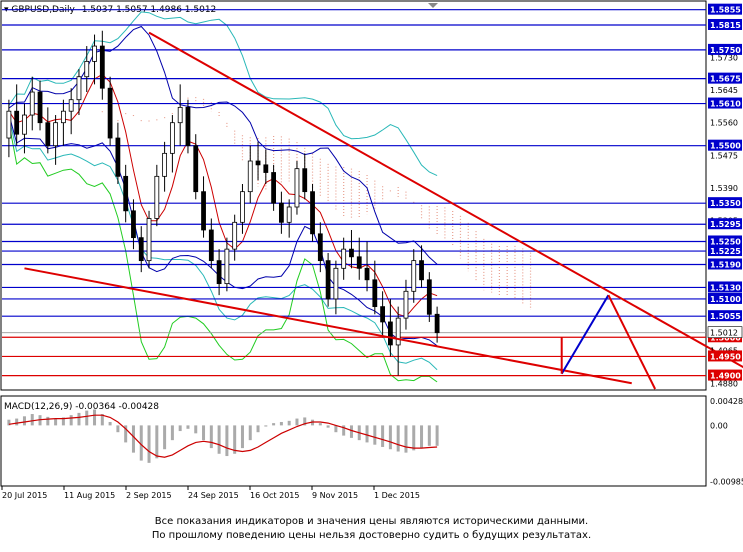 Image resolution: width=743 pixels, height=552 pixels. What do you see at coordinates (81, 407) in the screenshot?
I see `macd-label: MACD(12,26,9) -0.00364 -0.00428` at bounding box center [81, 407].